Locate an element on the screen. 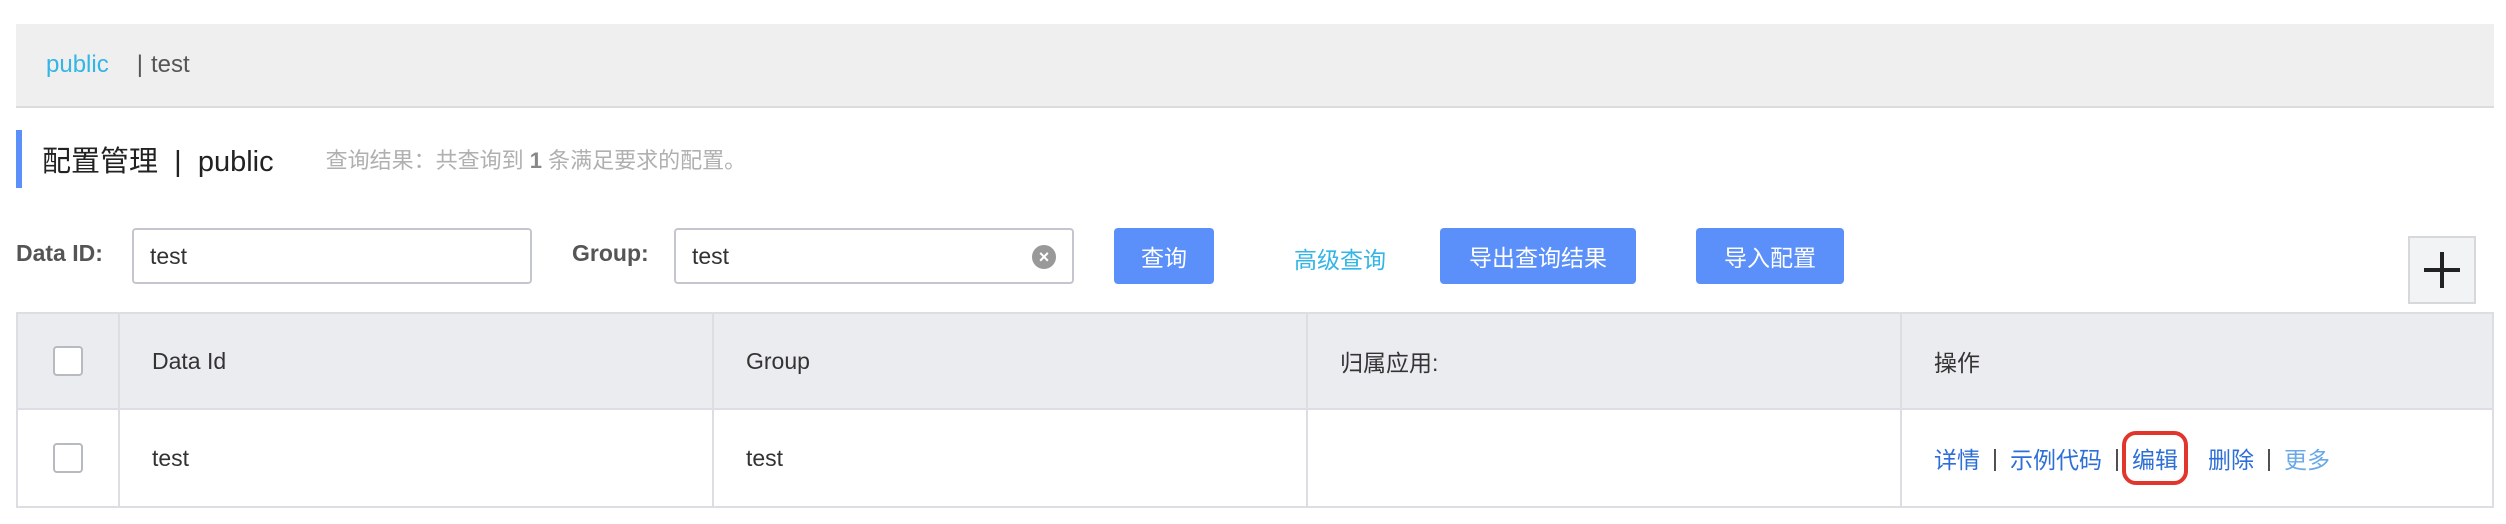  query-button: 查询 is located at coordinates (1164, 256).